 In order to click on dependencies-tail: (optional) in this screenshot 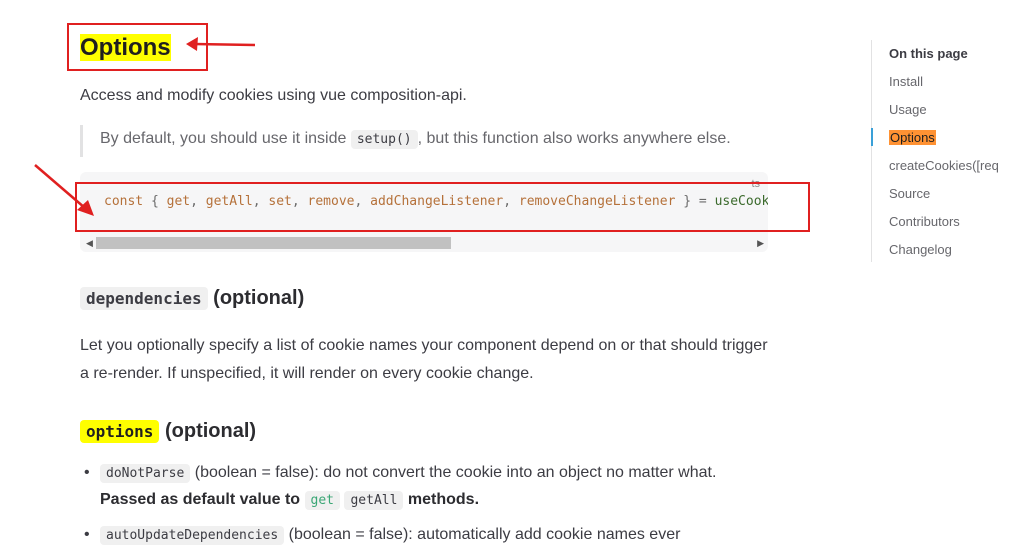, I will do `click(259, 298)`.